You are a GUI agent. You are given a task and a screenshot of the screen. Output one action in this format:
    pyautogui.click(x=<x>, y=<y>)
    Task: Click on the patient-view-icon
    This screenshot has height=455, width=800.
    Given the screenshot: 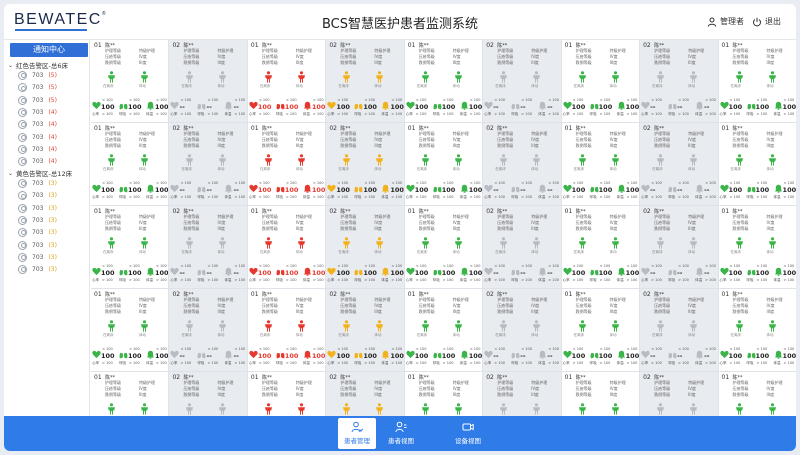 What is the action you would take?
    pyautogui.click(x=401, y=427)
    